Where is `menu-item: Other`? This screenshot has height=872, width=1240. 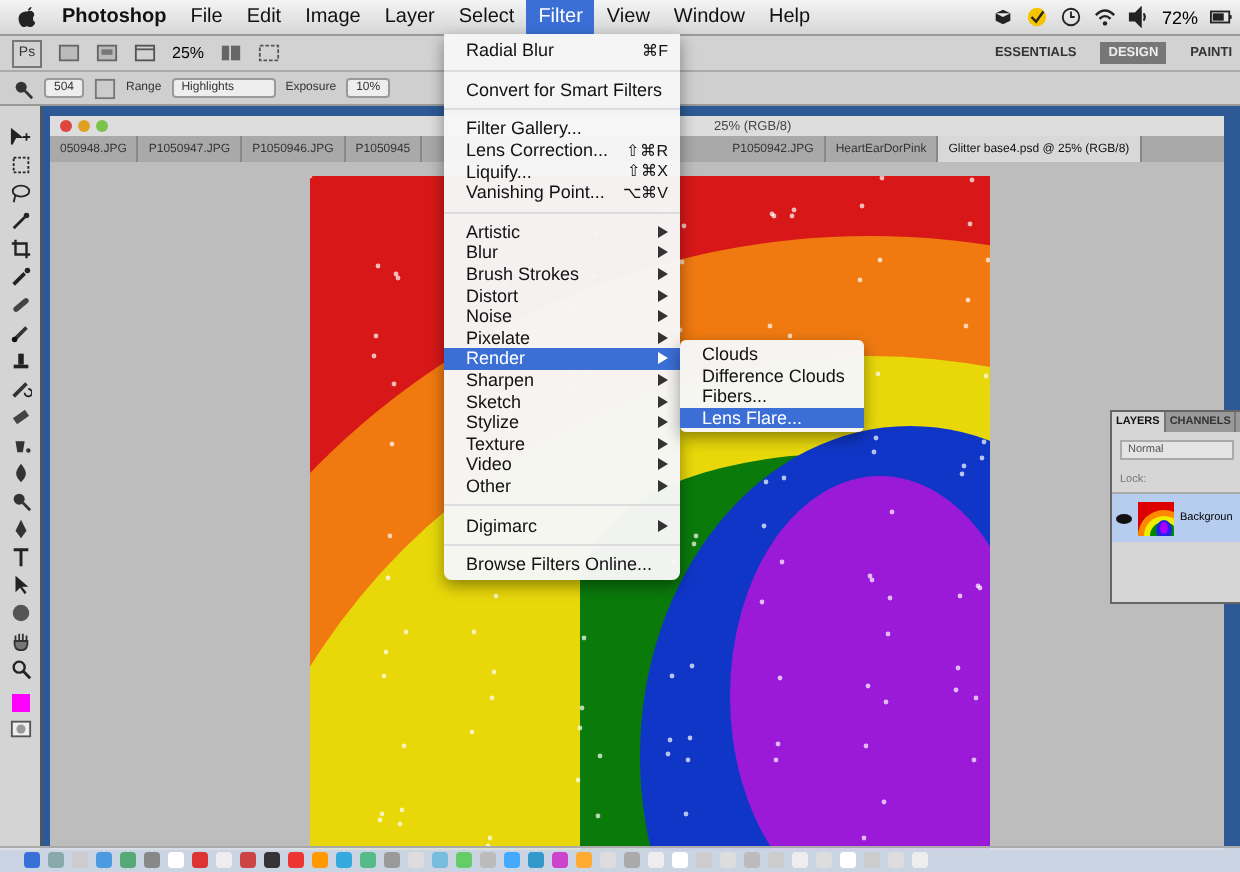
menu-item: Other is located at coordinates (562, 486).